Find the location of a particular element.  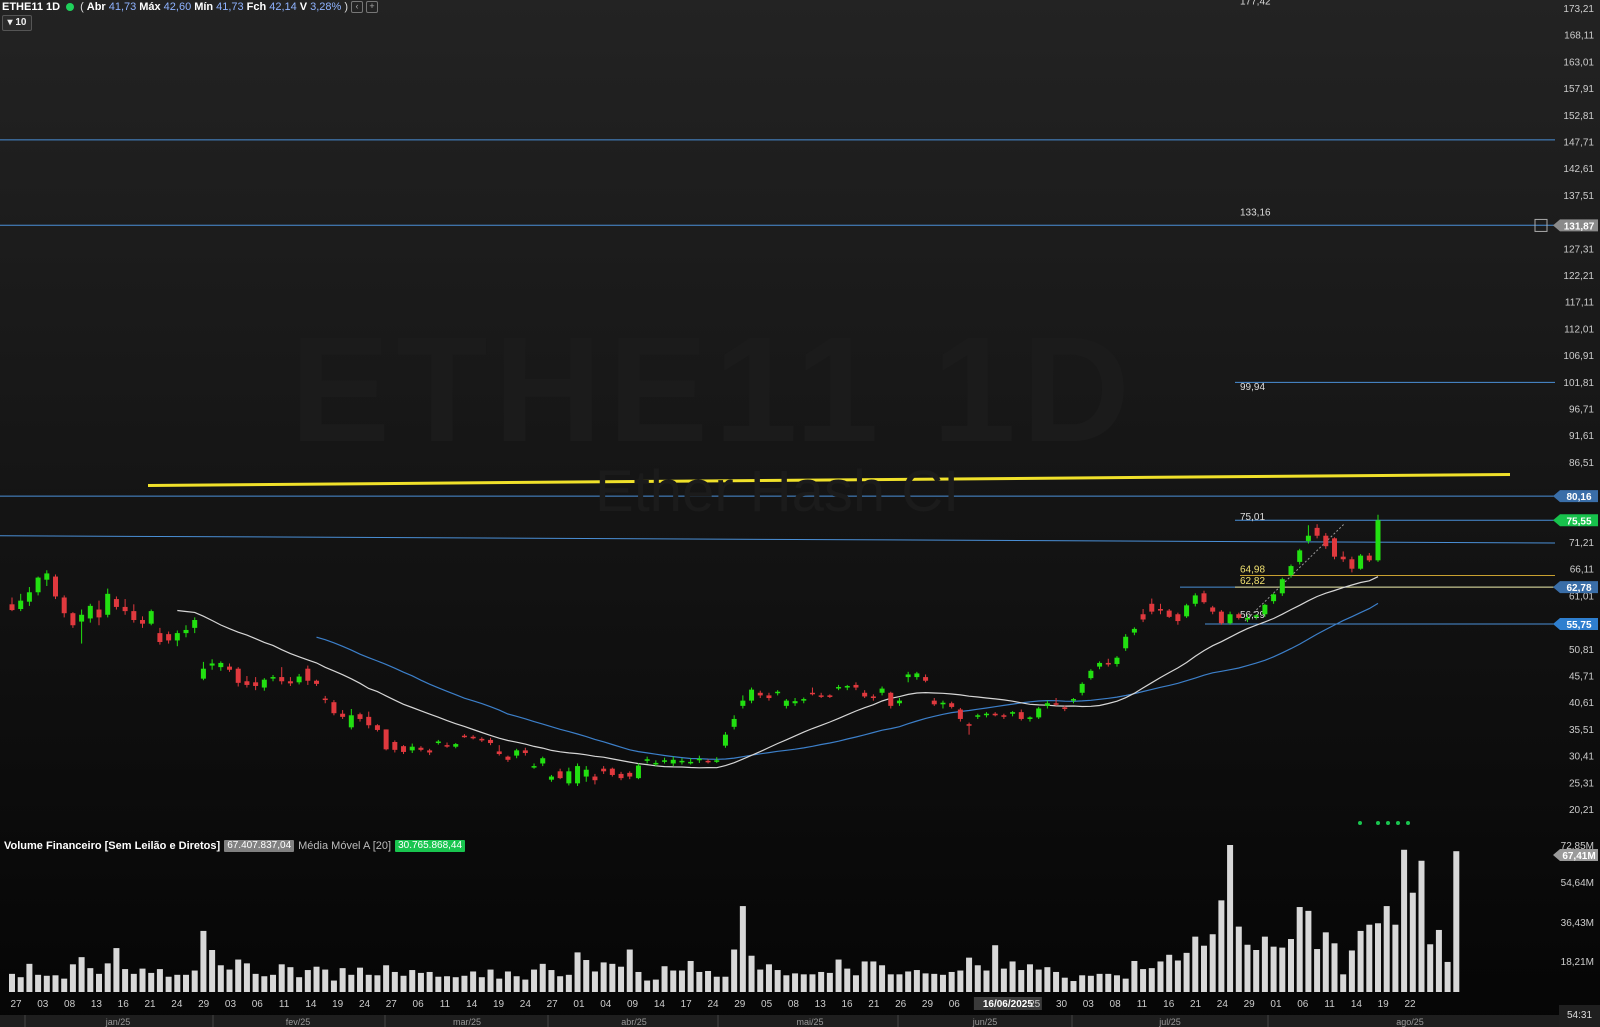

date-tick: 24 is located at coordinates (526, 1004).